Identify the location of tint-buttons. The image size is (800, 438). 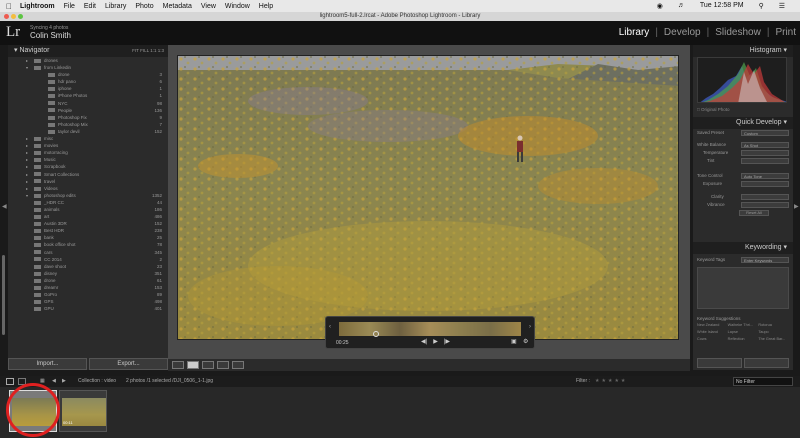
(765, 161).